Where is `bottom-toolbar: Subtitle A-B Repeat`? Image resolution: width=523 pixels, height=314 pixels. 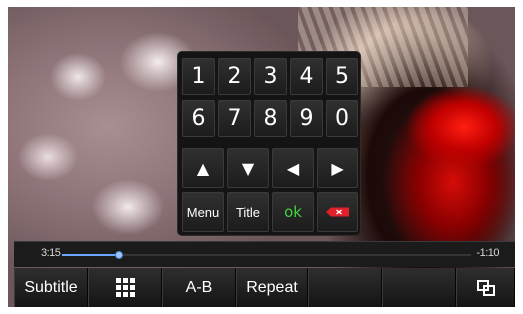 bottom-toolbar: Subtitle A-B Repeat is located at coordinates (264, 287).